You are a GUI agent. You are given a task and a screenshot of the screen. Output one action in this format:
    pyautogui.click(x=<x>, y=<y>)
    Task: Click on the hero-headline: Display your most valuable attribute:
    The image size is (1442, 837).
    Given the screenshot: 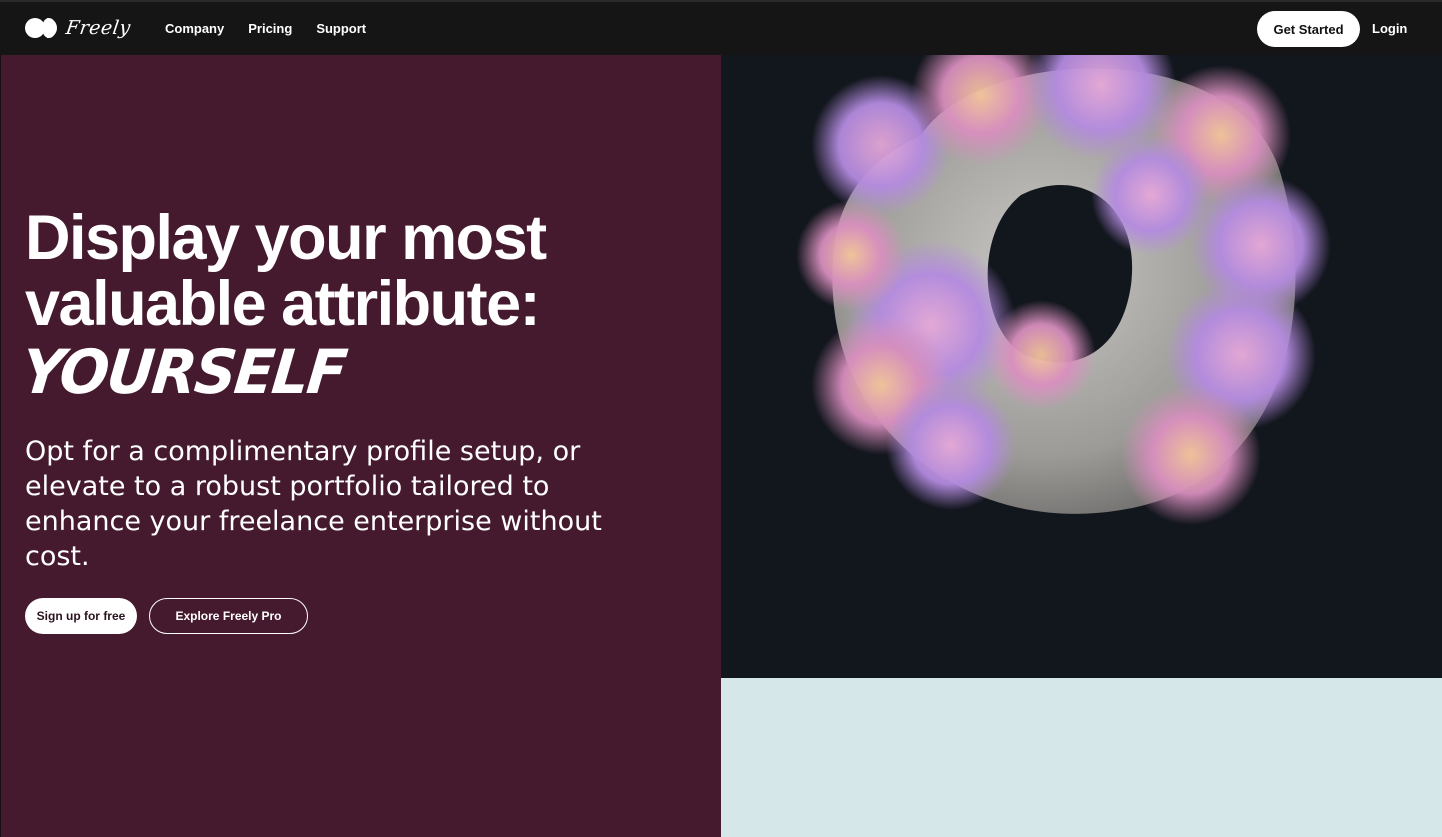 What is the action you would take?
    pyautogui.click(x=355, y=271)
    